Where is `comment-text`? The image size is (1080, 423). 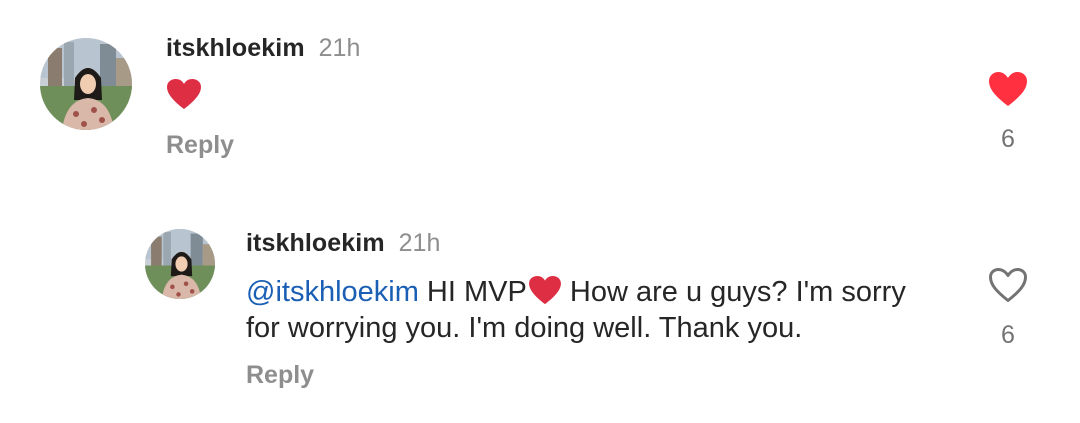 comment-text is located at coordinates (184, 96).